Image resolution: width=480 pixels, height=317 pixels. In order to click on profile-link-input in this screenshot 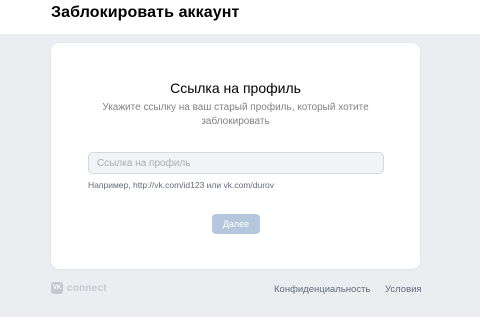, I will do `click(236, 163)`.